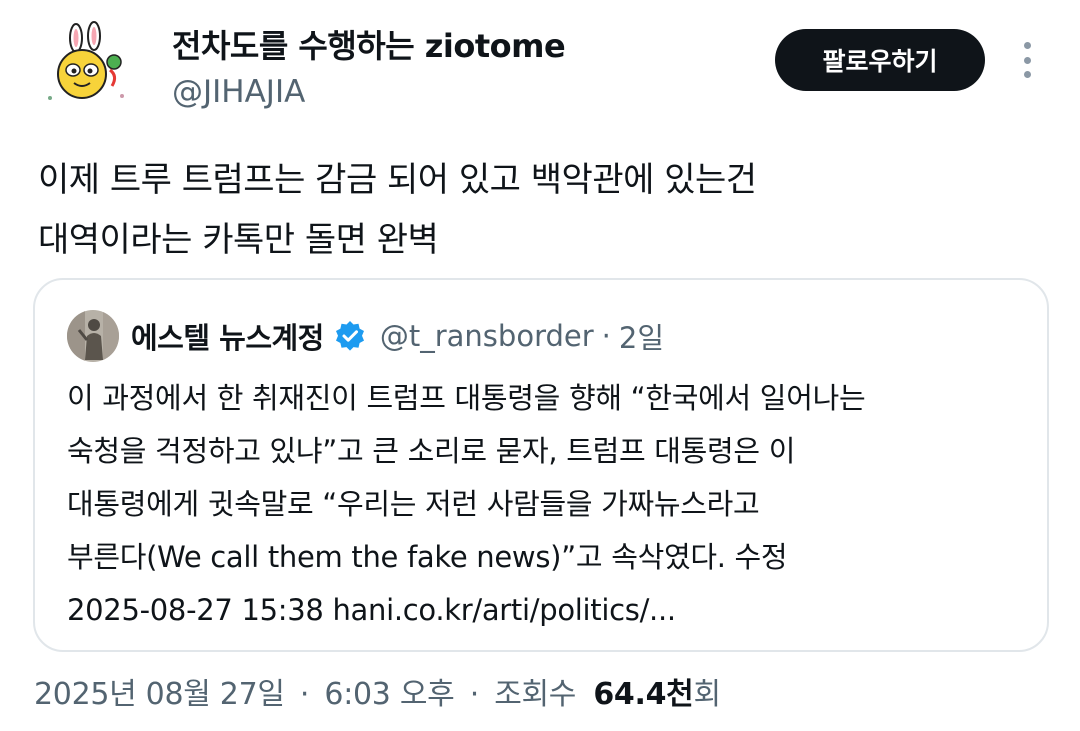 This screenshot has width=1080, height=731. Describe the element at coordinates (707, 694) in the screenshot. I see `views-suffix: 회` at that location.